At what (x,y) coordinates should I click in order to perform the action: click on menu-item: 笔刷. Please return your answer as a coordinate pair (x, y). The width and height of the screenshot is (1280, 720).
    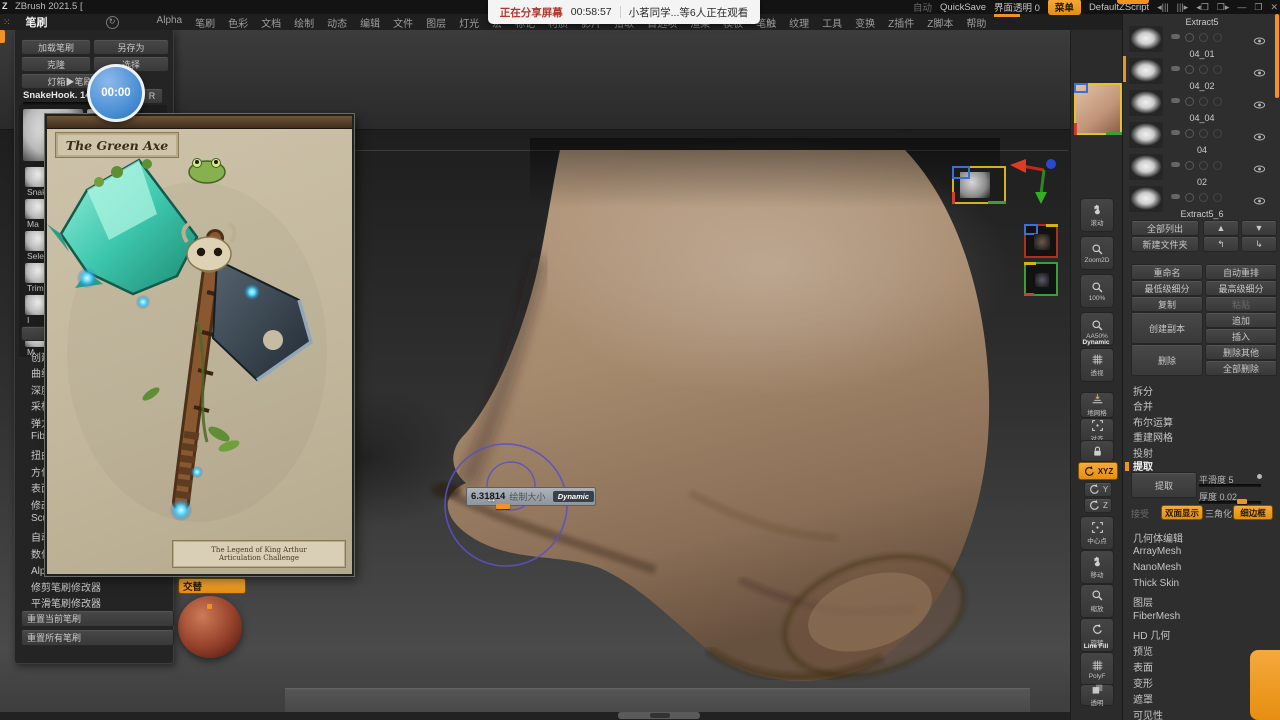
    Looking at the image, I should click on (205, 22).